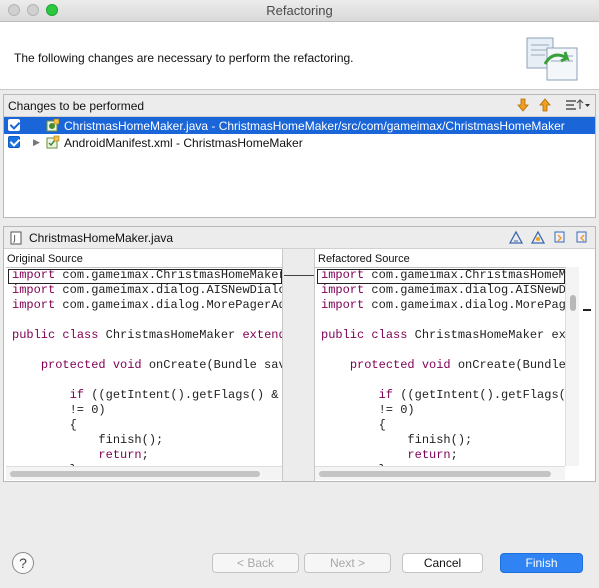 The height and width of the screenshot is (588, 599). Describe the element at coordinates (545, 105) in the screenshot. I see `previous-change-arrow-icon` at that location.